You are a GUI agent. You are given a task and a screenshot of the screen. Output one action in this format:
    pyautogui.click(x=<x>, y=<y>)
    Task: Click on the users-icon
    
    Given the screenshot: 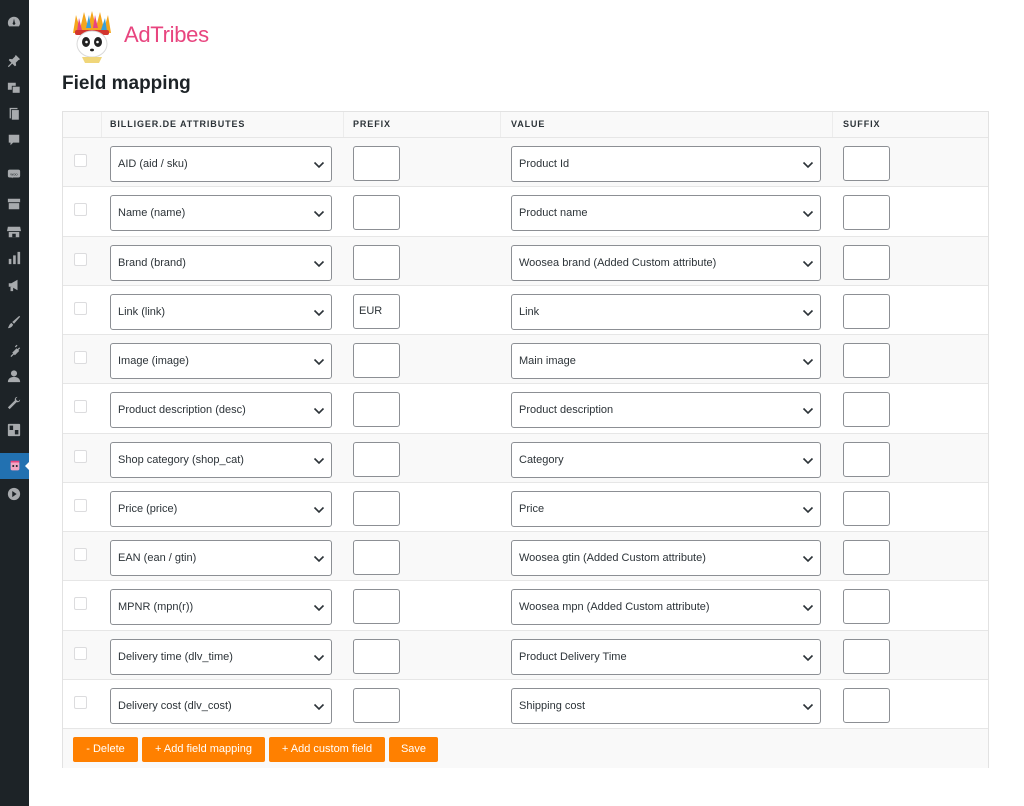 What is the action you would take?
    pyautogui.click(x=14, y=376)
    